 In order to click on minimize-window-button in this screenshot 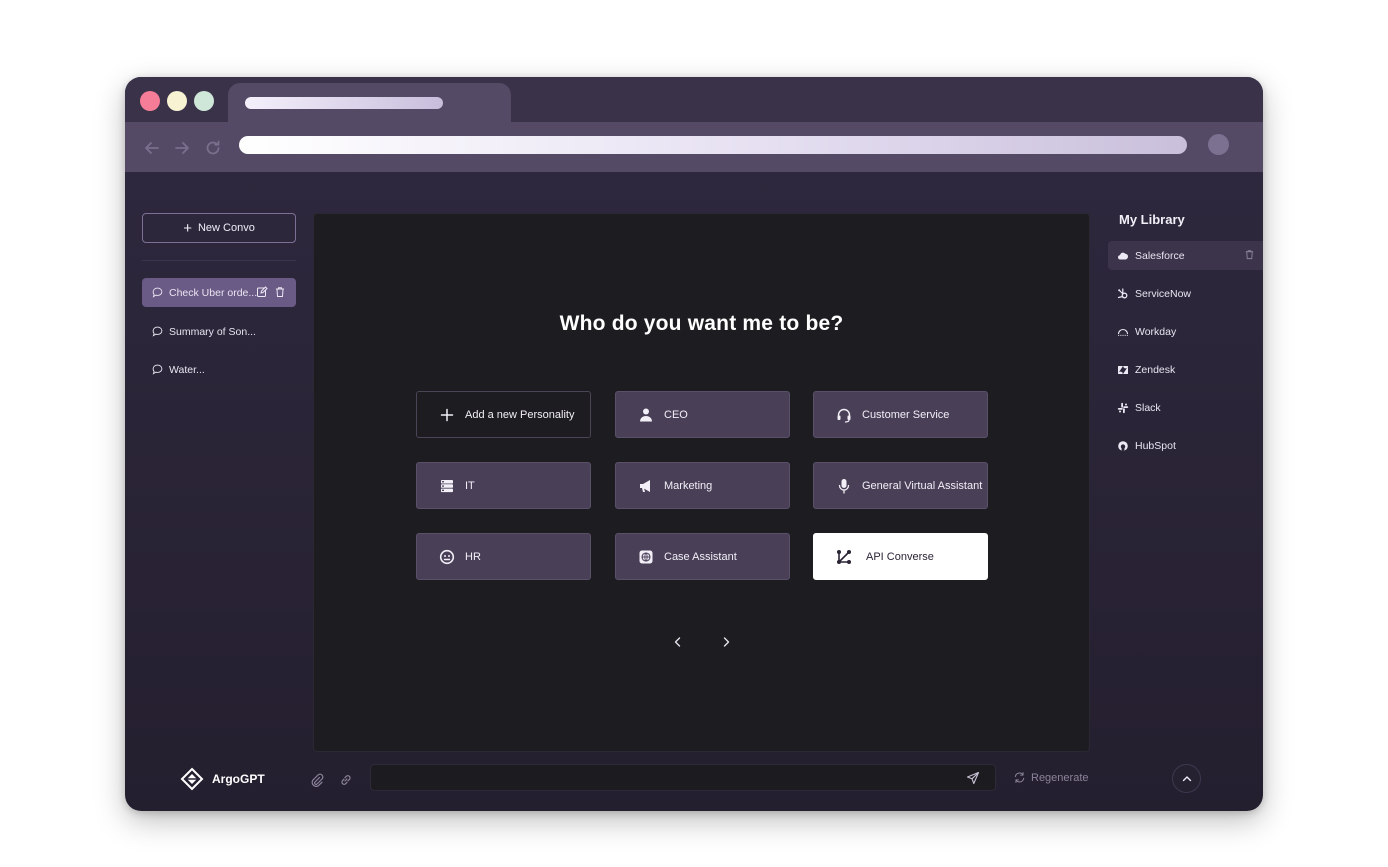, I will do `click(177, 101)`.